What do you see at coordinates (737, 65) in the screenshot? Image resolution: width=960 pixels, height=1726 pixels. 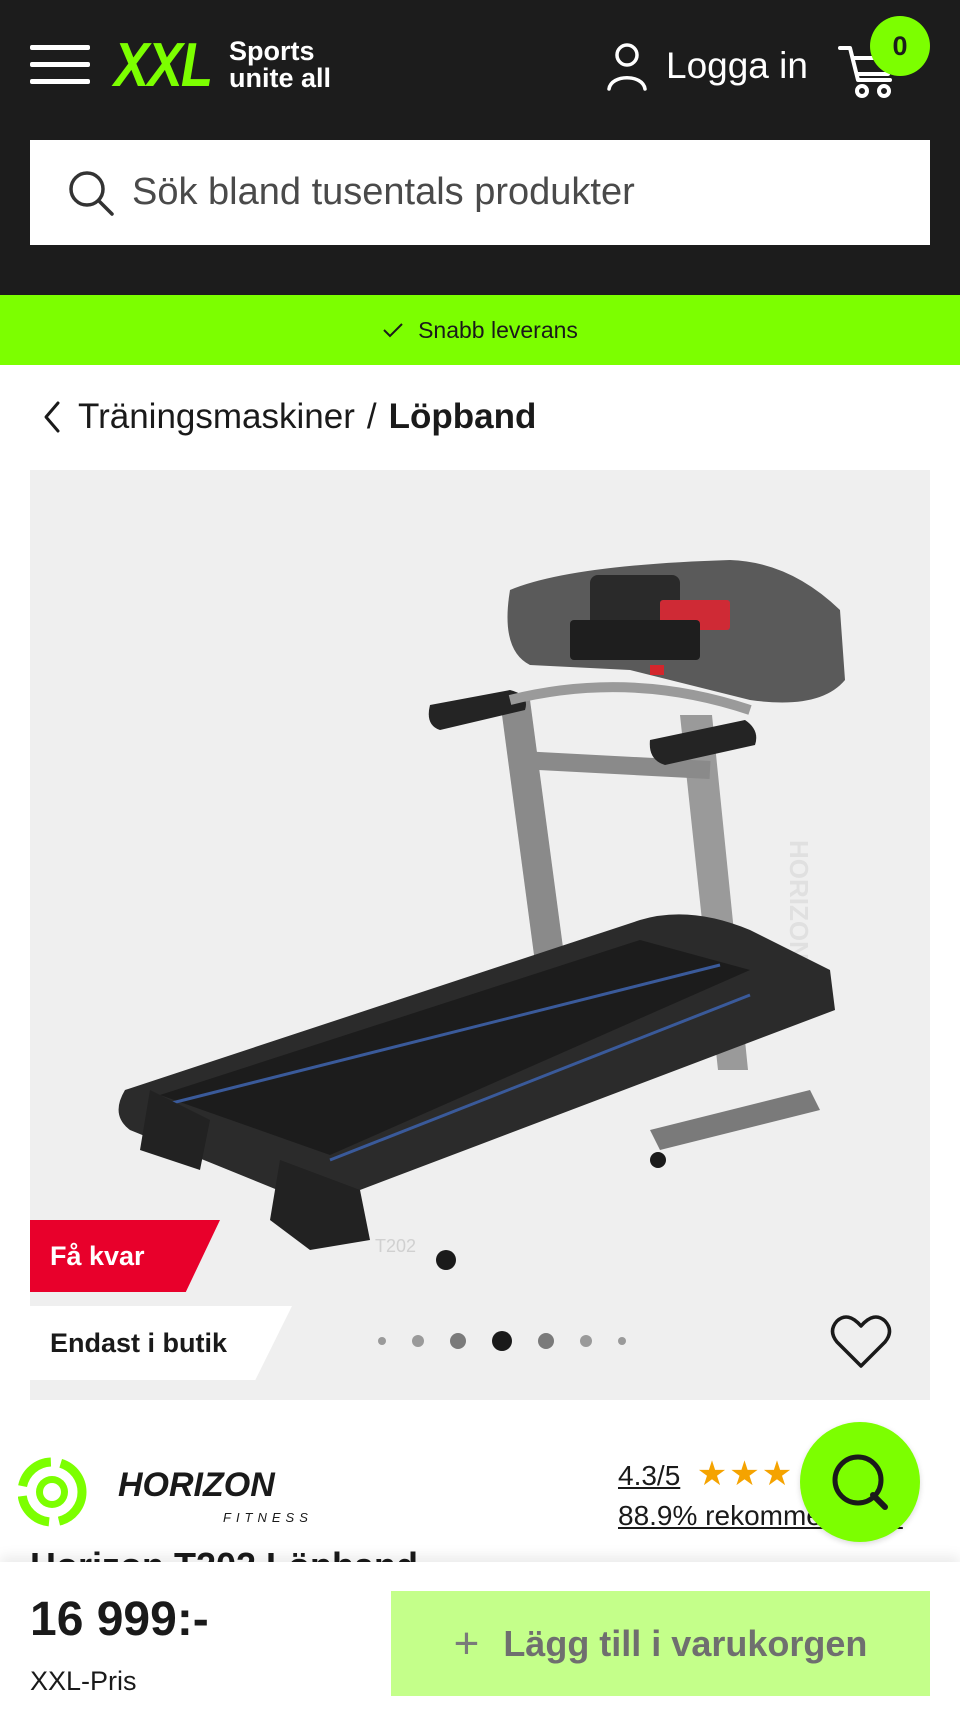 I see `login-label: Logga in` at bounding box center [737, 65].